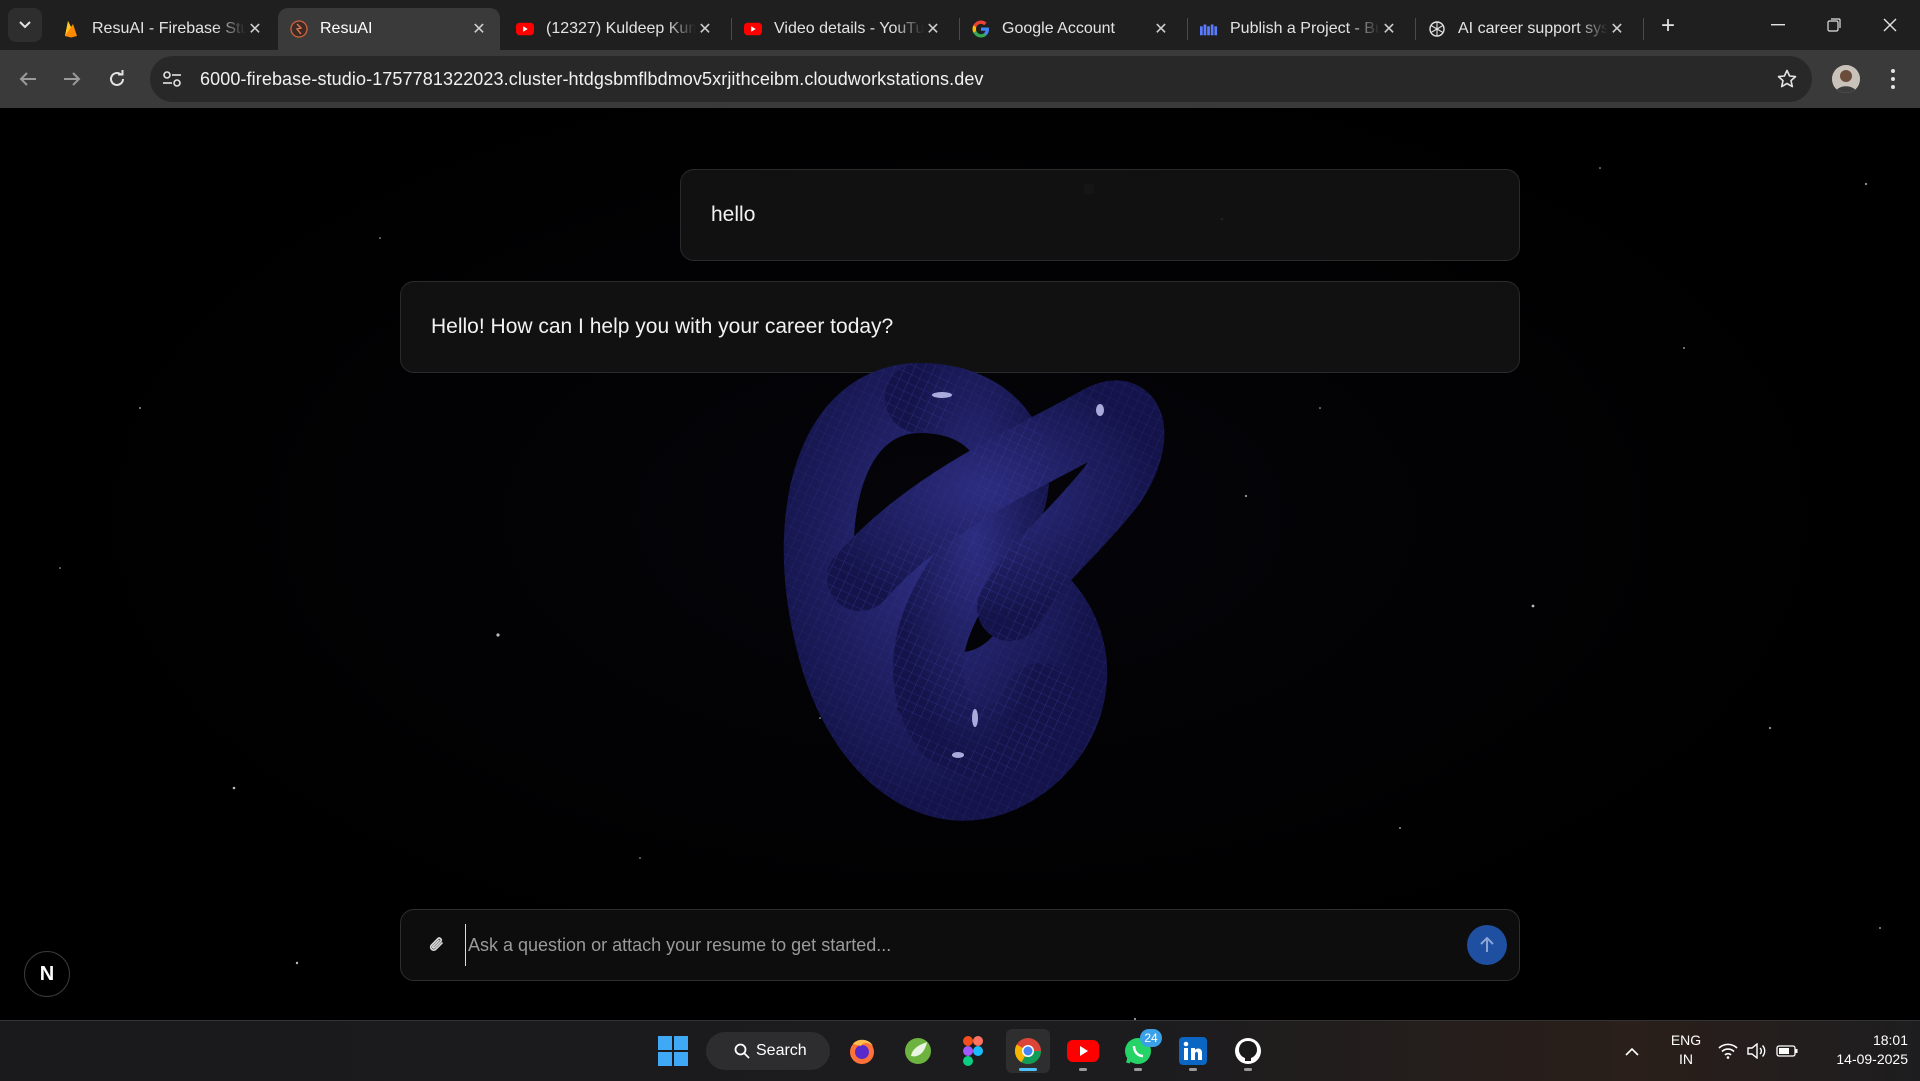 The width and height of the screenshot is (1920, 1081). Describe the element at coordinates (1058, 28) in the screenshot. I see `tab-title: Google Account` at that location.